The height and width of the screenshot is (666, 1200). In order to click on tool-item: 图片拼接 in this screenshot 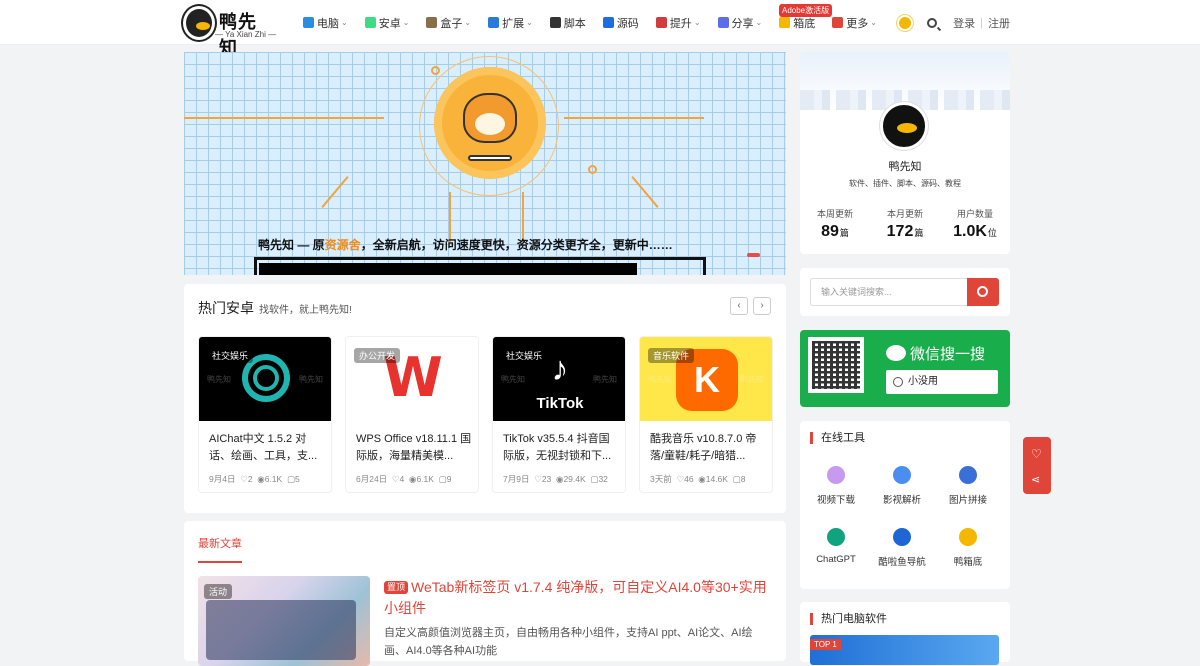, I will do `click(968, 486)`.